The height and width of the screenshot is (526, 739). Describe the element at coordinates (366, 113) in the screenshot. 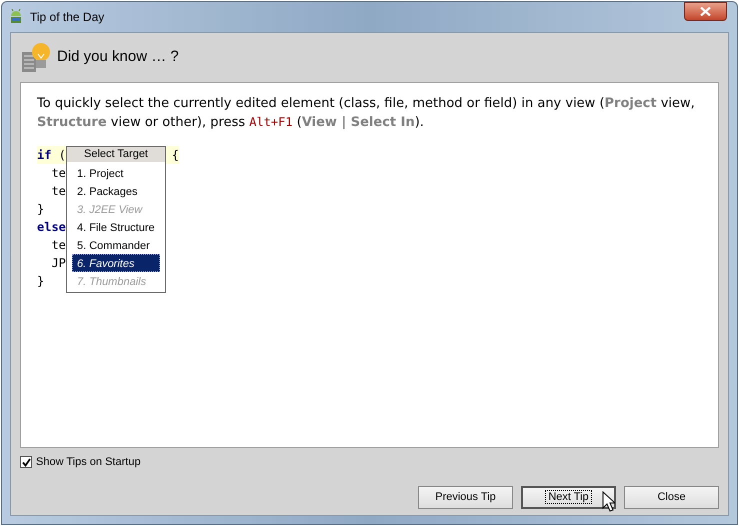

I see `tip-text: To quickly select the currently edited element (class, file, method or field) in any view (Project view, Structure view or other), press Alt+F1 (View | Select In).` at that location.